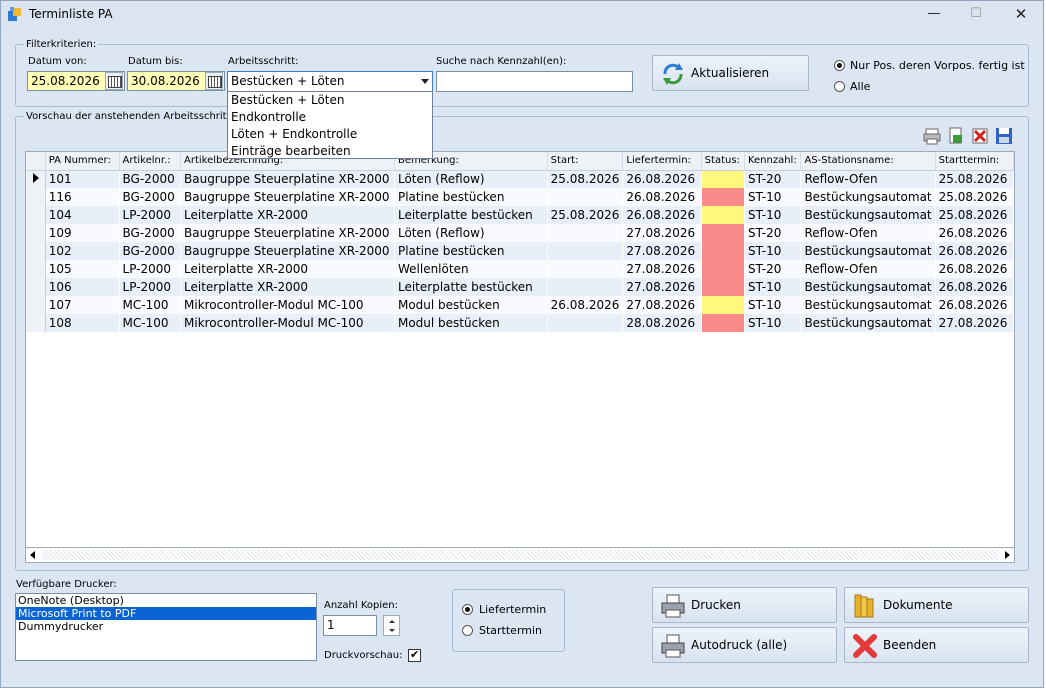 The height and width of the screenshot is (688, 1046). I want to click on col-header: Kennzahl:, so click(773, 161).